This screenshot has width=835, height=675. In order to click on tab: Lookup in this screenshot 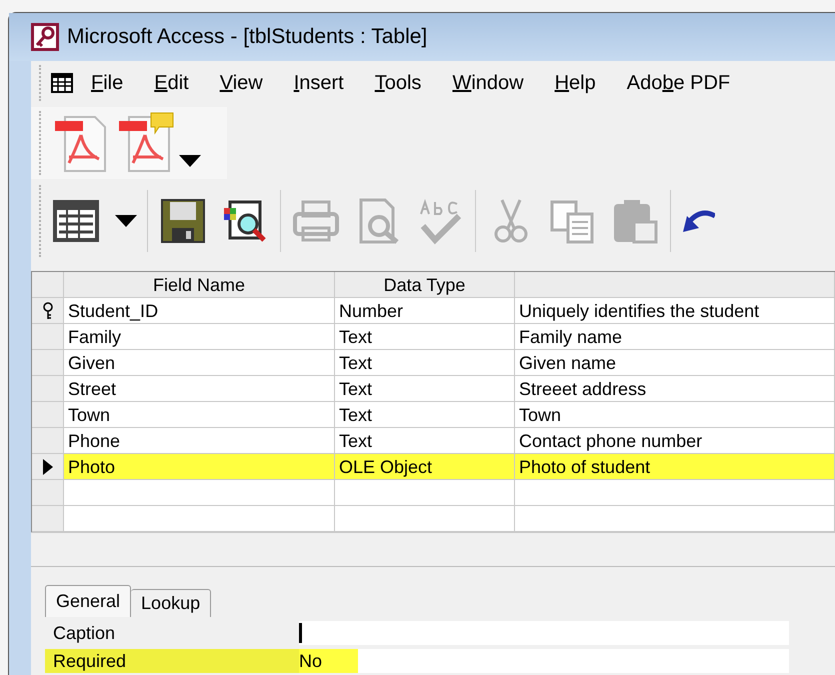, I will do `click(171, 603)`.